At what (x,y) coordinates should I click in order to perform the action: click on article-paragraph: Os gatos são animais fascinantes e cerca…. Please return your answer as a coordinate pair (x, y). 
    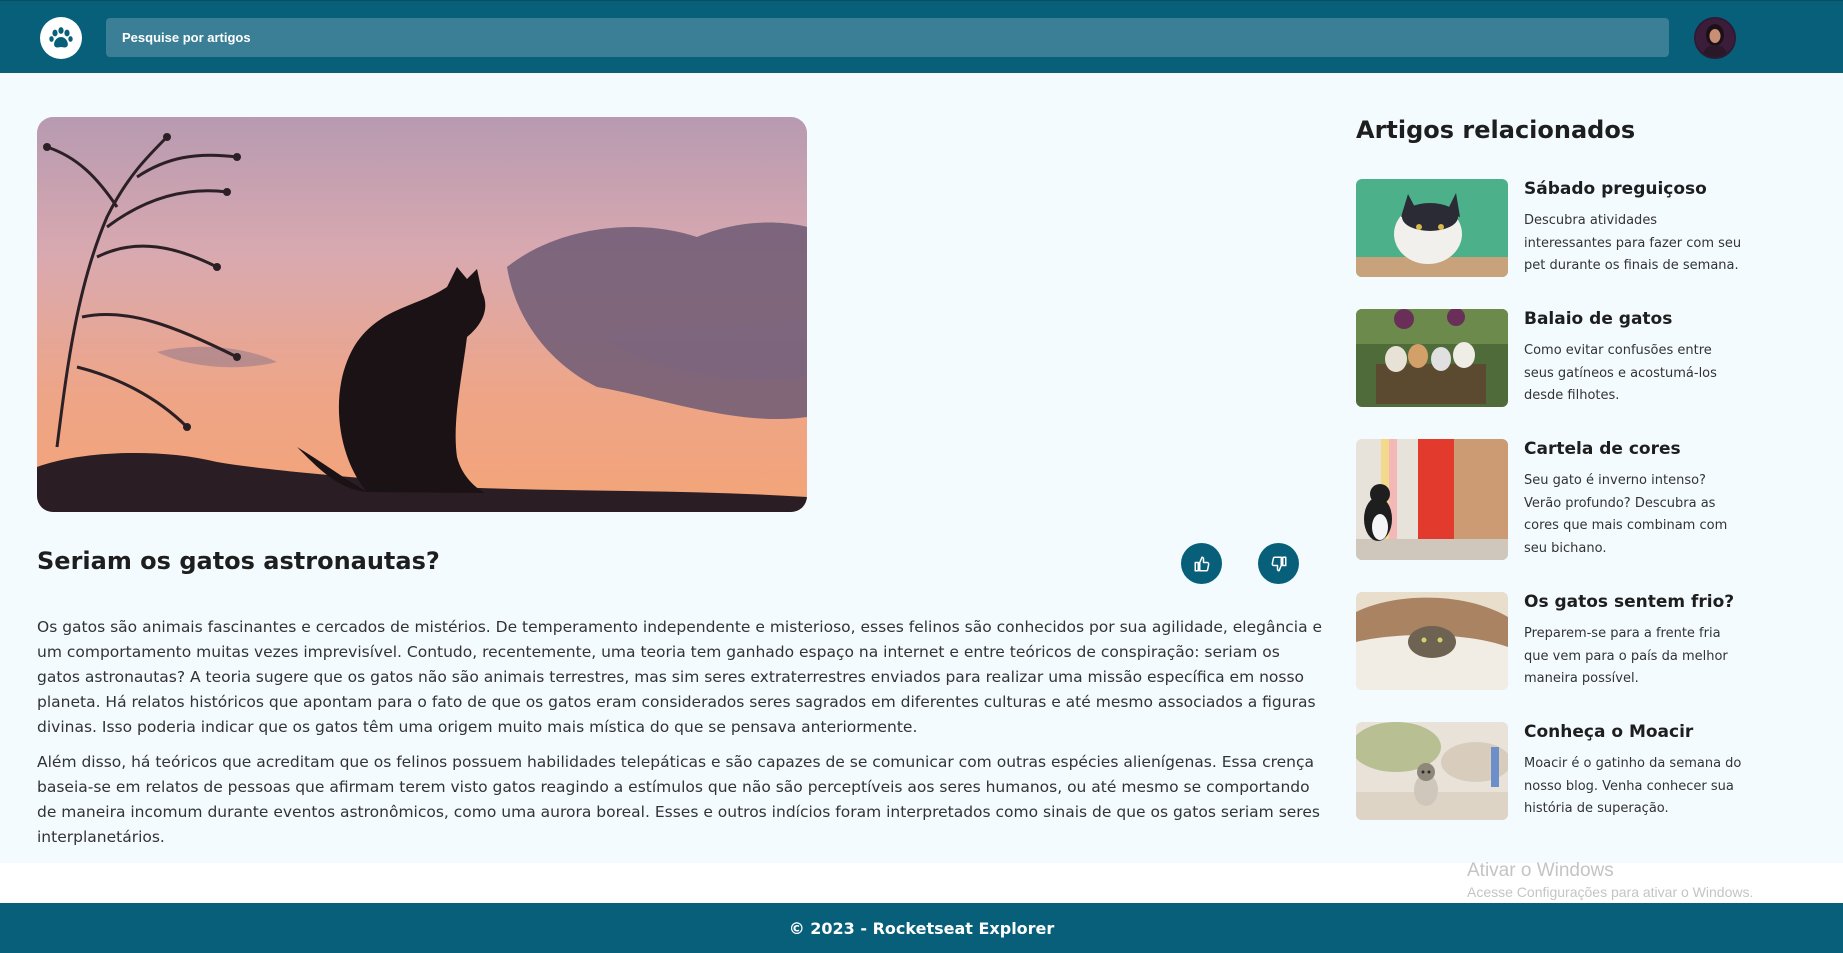
    Looking at the image, I should click on (680, 677).